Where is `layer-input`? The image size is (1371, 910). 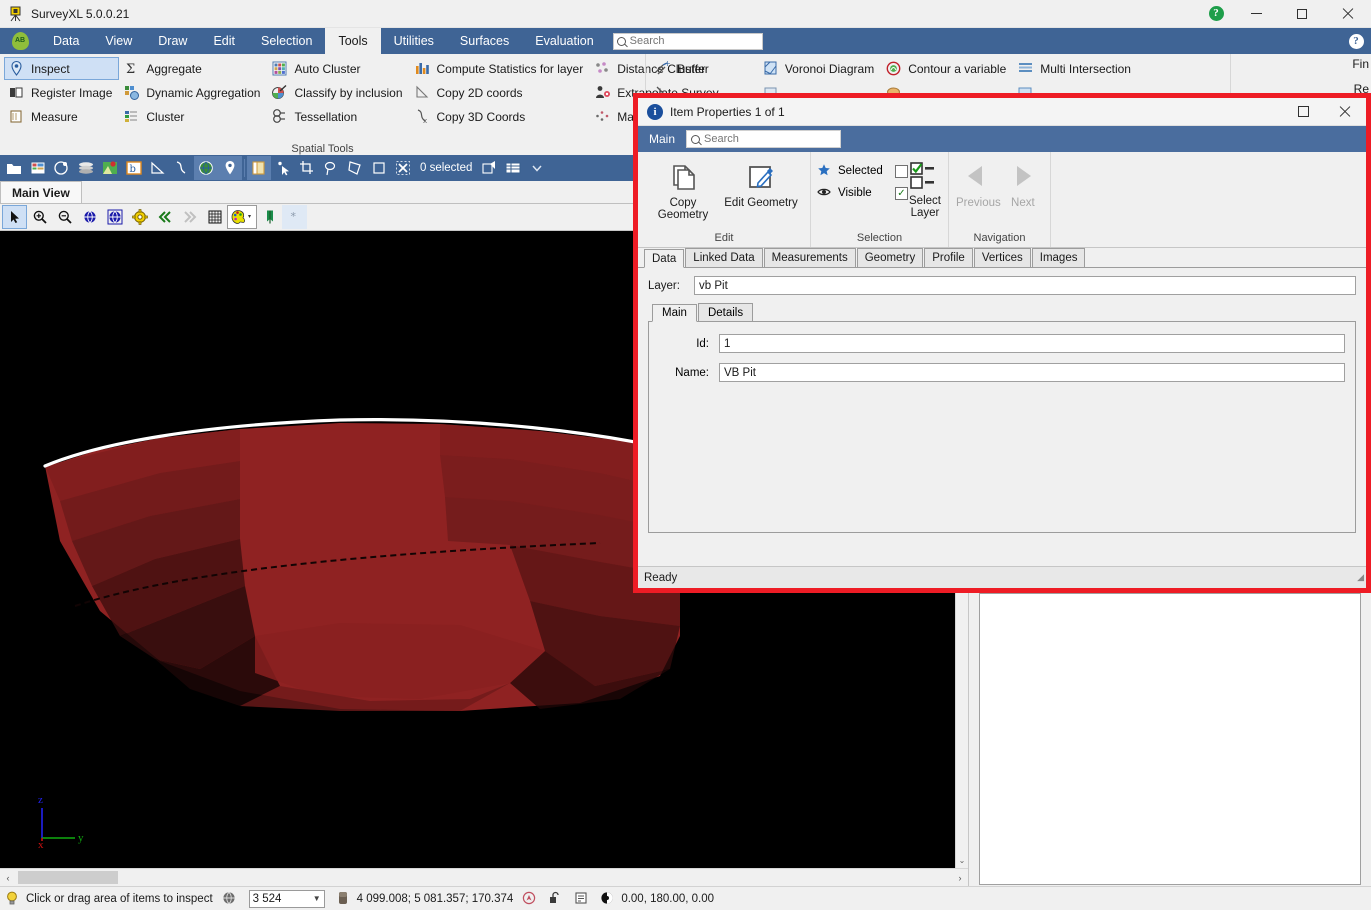
layer-input is located at coordinates (1025, 285).